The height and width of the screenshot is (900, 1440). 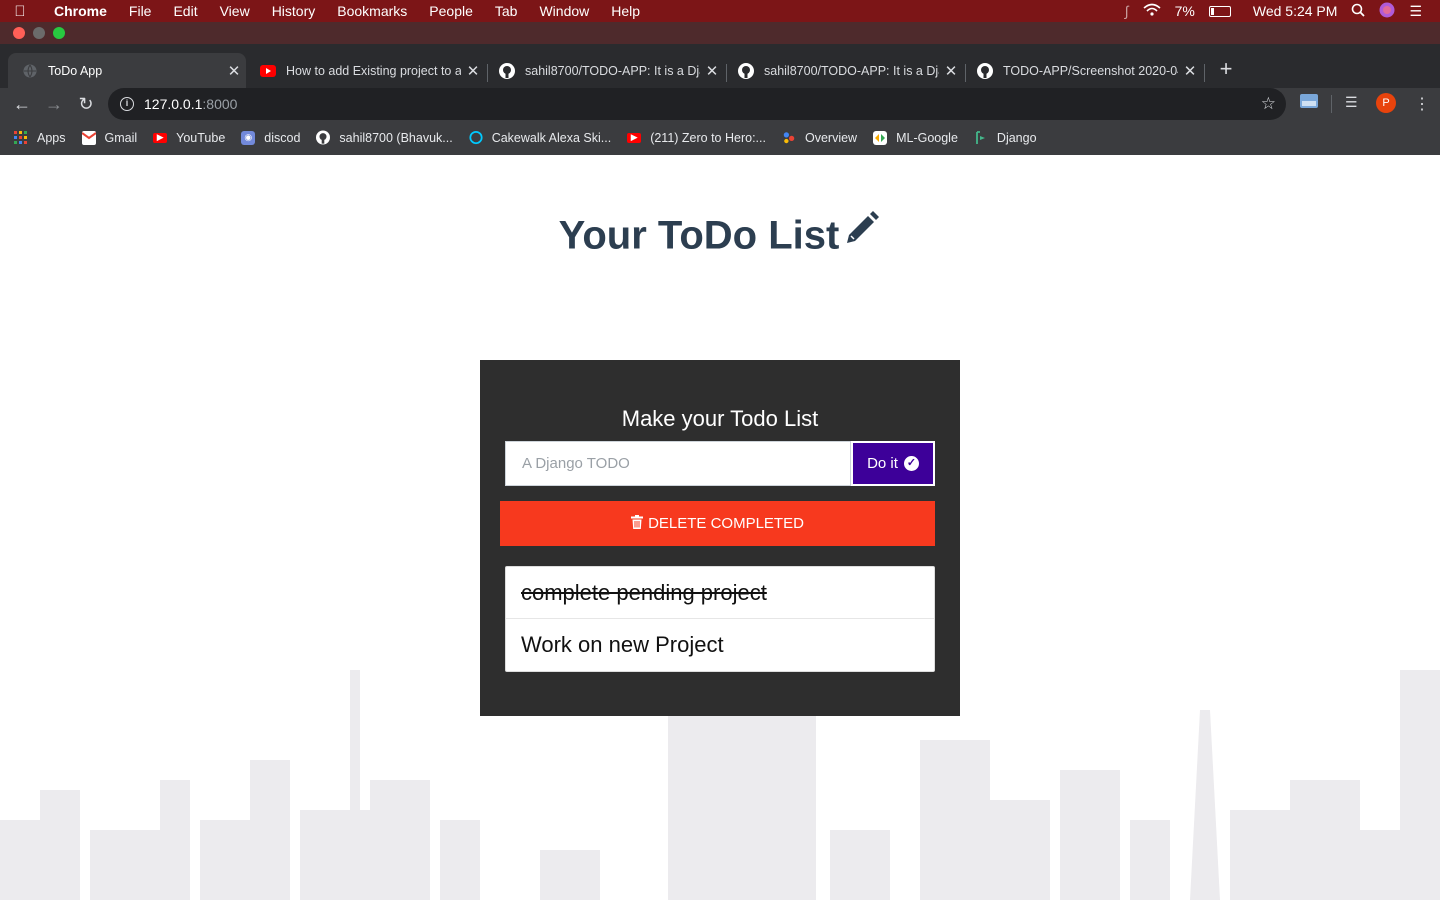 What do you see at coordinates (564, 11) in the screenshot?
I see `menu-window: Window` at bounding box center [564, 11].